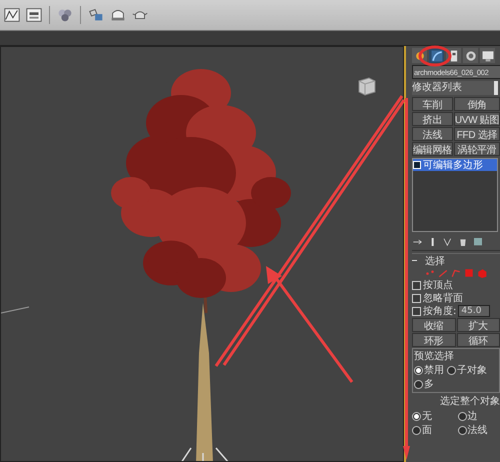  Describe the element at coordinates (474, 311) in the screenshot. I see `angle-spinner-field: 45.0` at that location.